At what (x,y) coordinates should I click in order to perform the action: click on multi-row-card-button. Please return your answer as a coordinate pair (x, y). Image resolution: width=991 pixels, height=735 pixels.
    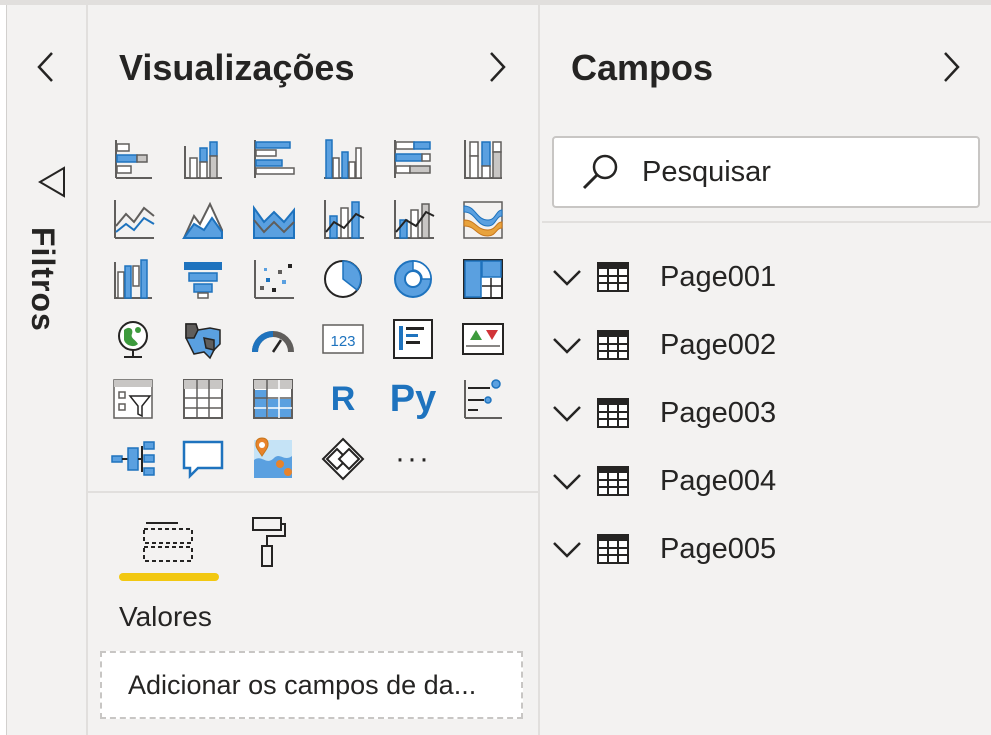
    Looking at the image, I should click on (413, 339).